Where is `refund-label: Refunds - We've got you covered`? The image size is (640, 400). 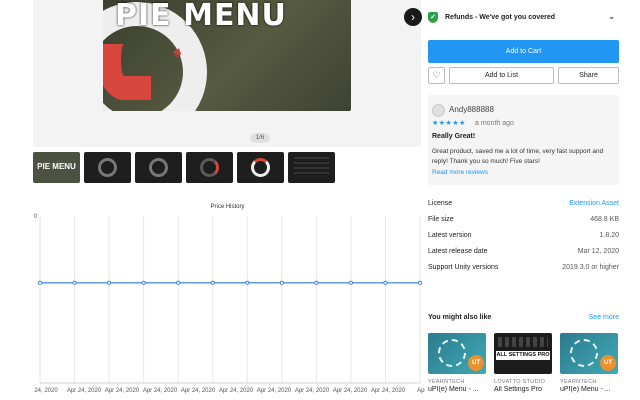
refund-label: Refunds - We've got you covered is located at coordinates (500, 17).